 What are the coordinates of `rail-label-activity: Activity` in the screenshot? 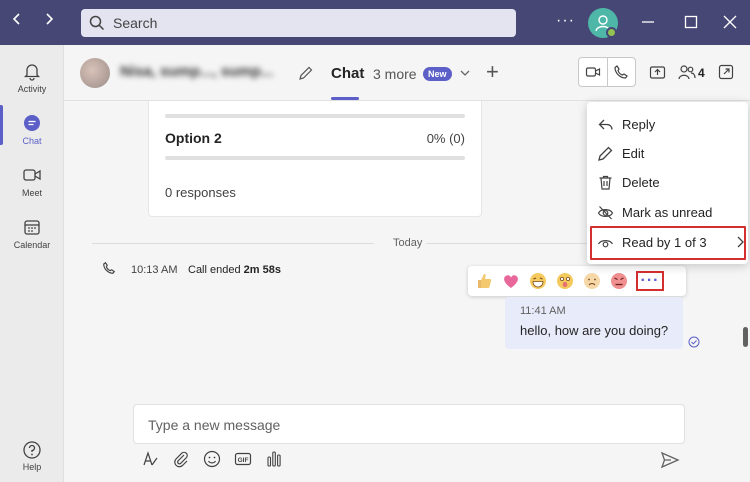 It's located at (32, 88).